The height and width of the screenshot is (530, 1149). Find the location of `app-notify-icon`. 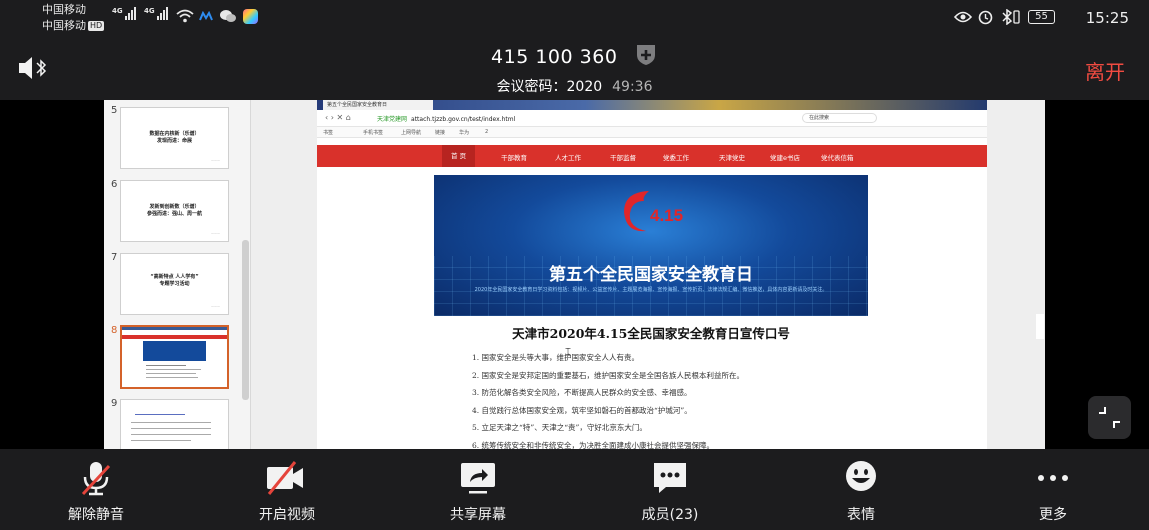

app-notify-icon is located at coordinates (206, 16).